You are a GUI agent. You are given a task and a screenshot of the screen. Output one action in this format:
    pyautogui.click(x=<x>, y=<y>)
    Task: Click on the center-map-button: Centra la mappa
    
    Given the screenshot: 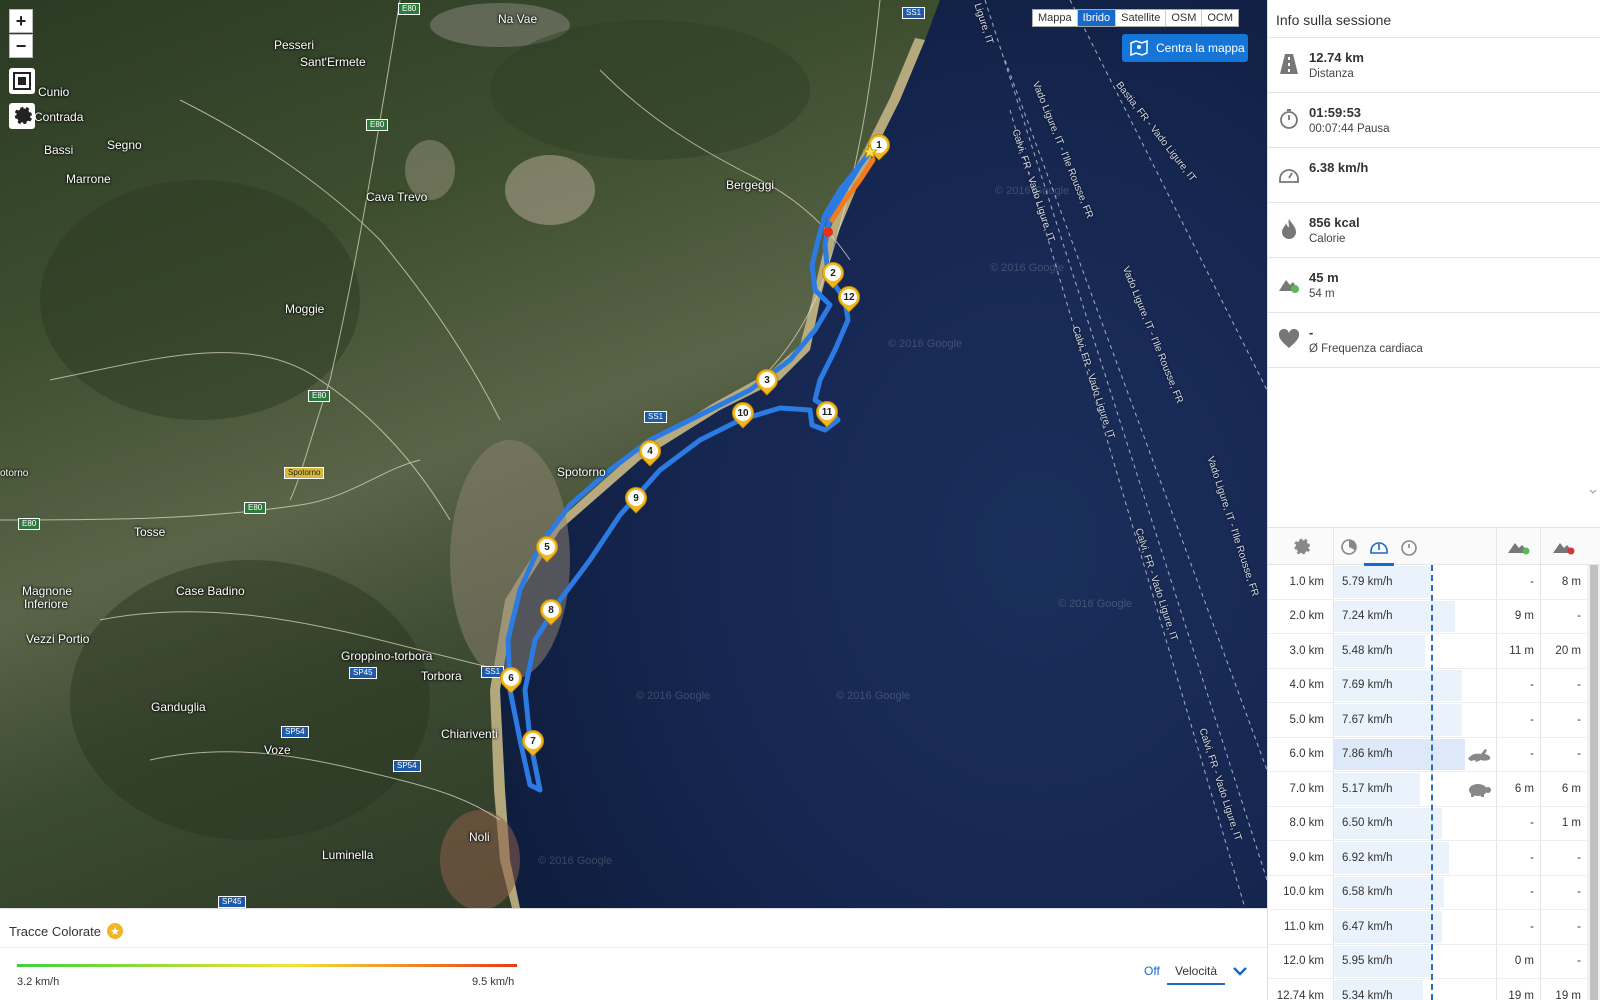 What is the action you would take?
    pyautogui.click(x=1185, y=48)
    